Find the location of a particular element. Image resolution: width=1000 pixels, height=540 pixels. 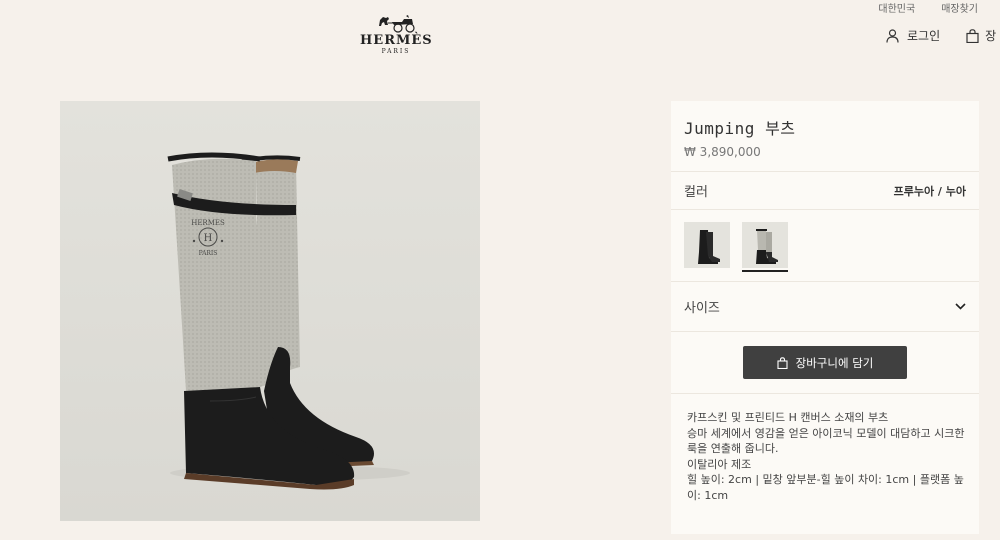

size-selector: 사이즈 is located at coordinates (825, 307).